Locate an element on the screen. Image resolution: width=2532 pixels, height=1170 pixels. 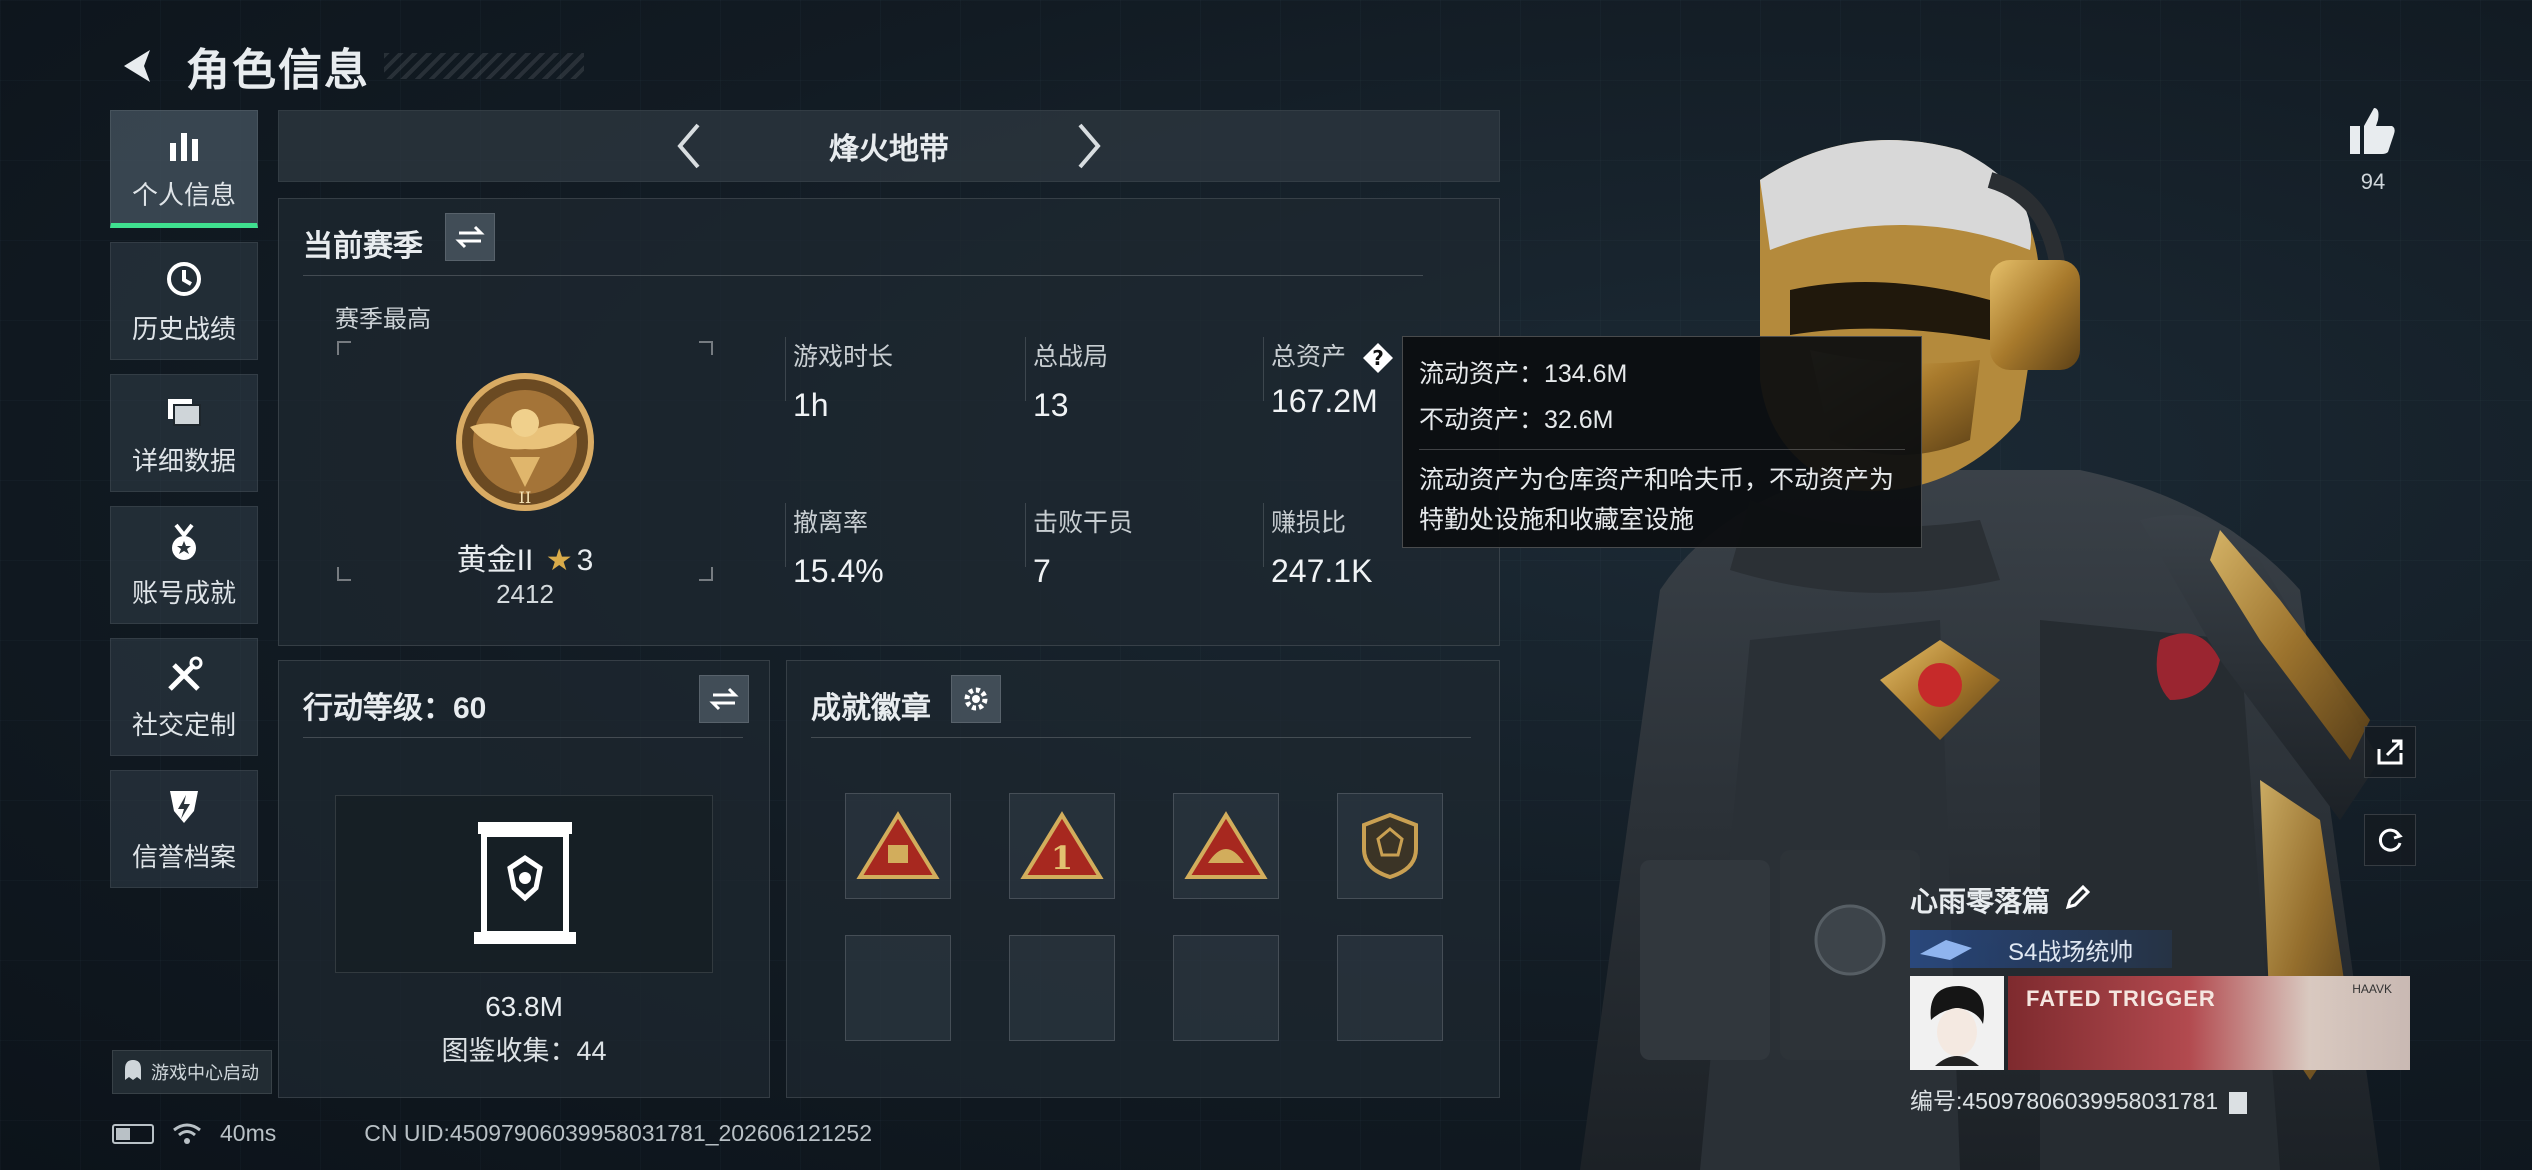
wifi-icon is located at coordinates (187, 1133).